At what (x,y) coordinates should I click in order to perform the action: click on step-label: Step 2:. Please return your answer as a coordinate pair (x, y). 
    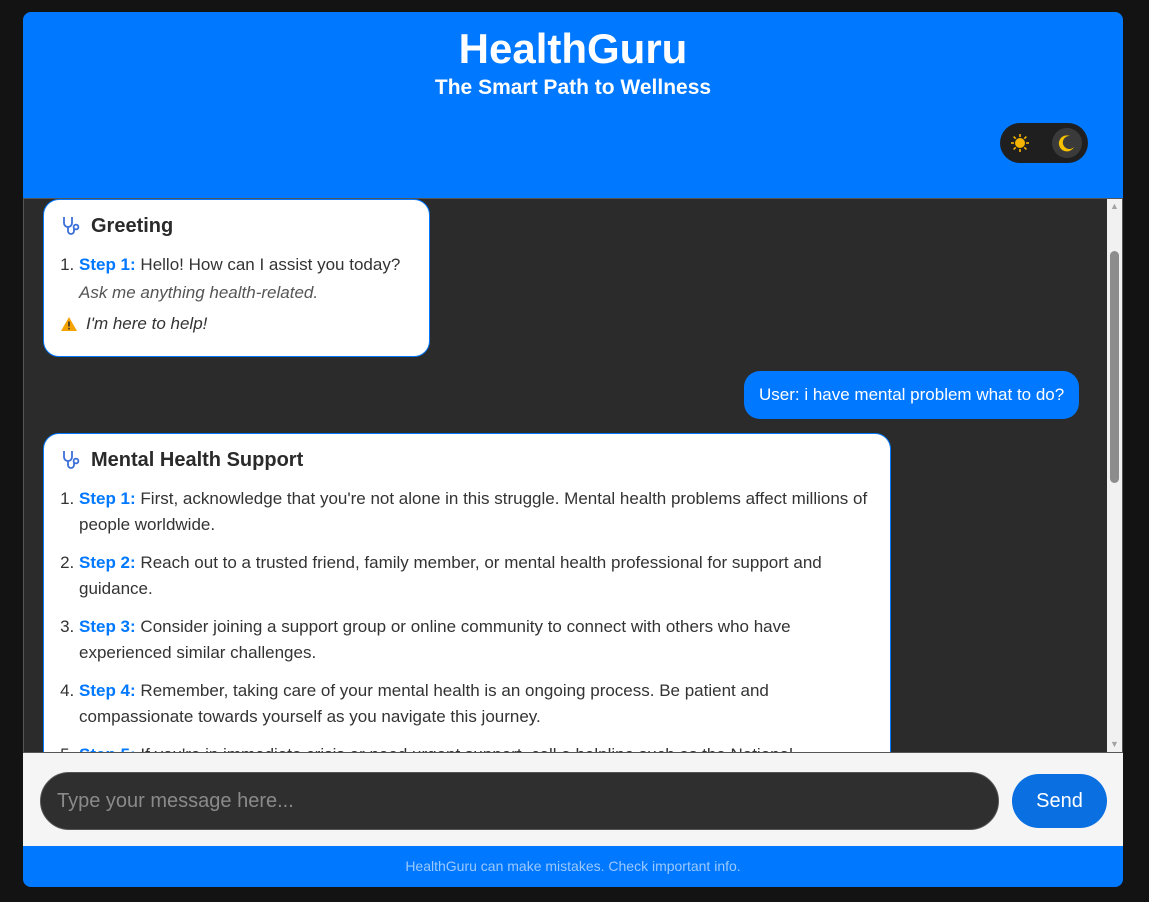
    Looking at the image, I should click on (107, 562).